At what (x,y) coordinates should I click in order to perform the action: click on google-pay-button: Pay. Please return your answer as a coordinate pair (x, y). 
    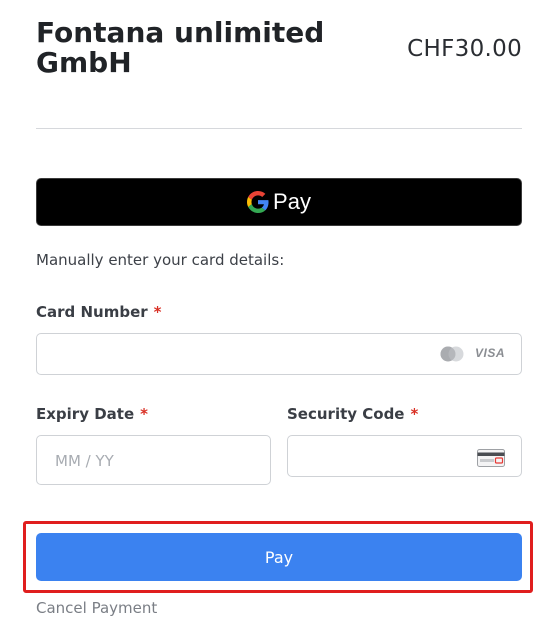
    Looking at the image, I should click on (279, 202).